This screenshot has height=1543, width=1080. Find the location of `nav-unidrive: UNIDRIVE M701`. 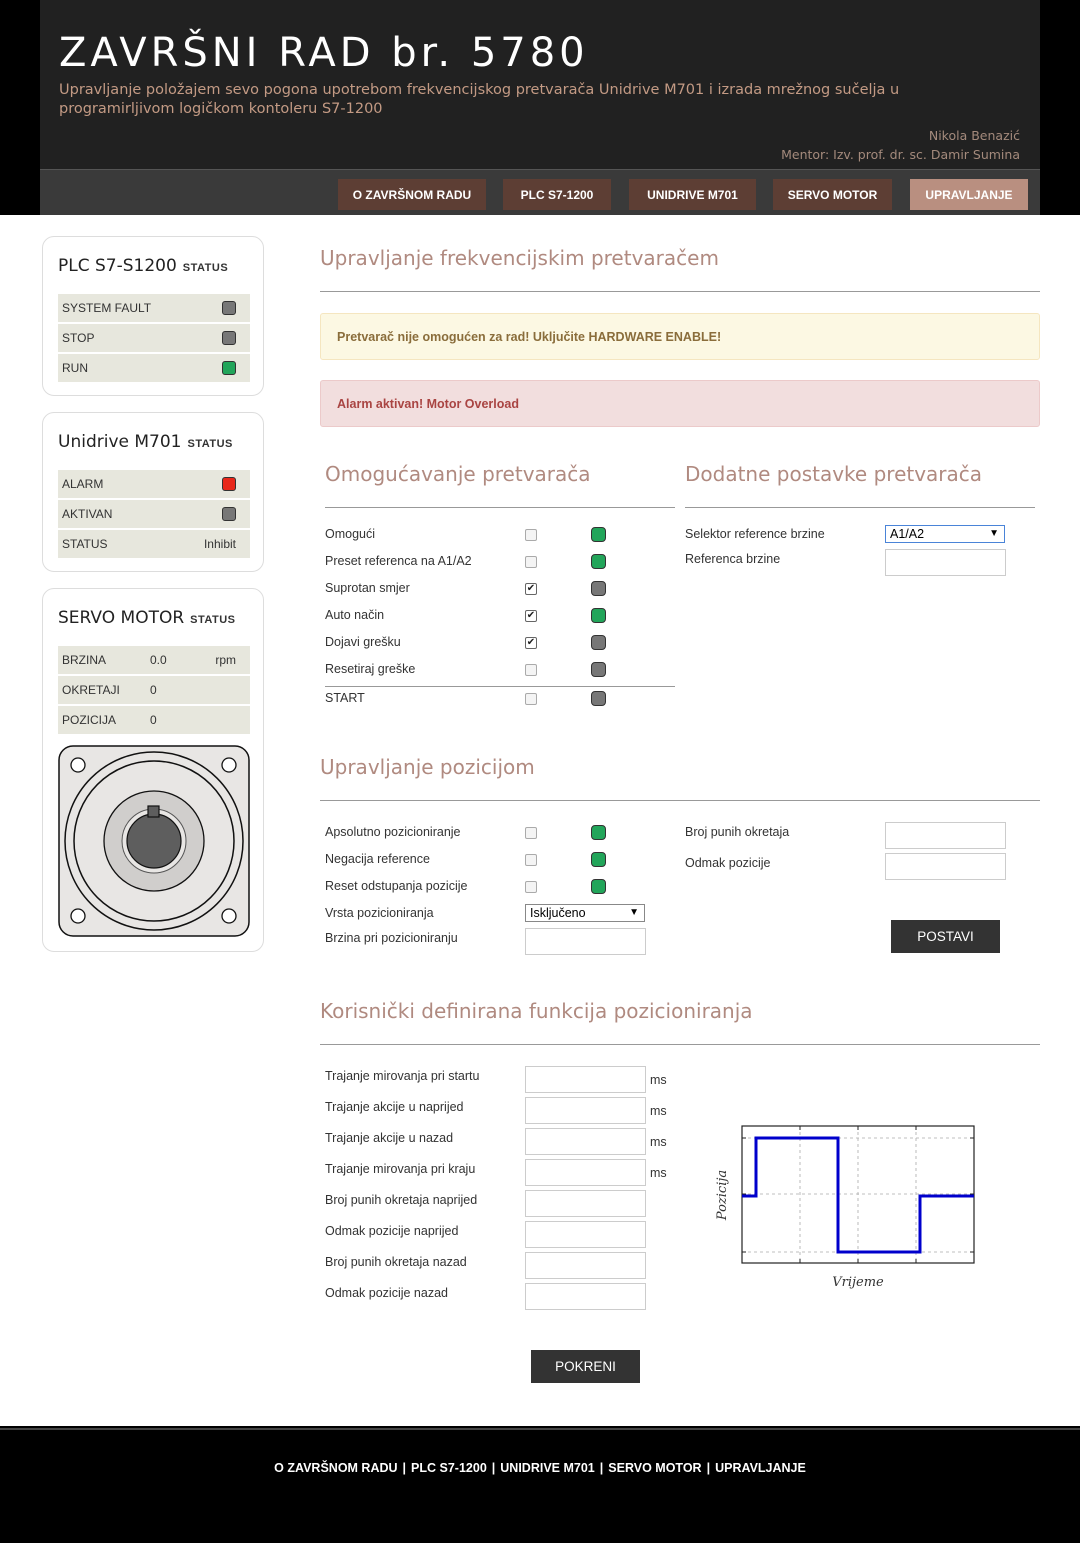

nav-unidrive: UNIDRIVE M701 is located at coordinates (692, 194).